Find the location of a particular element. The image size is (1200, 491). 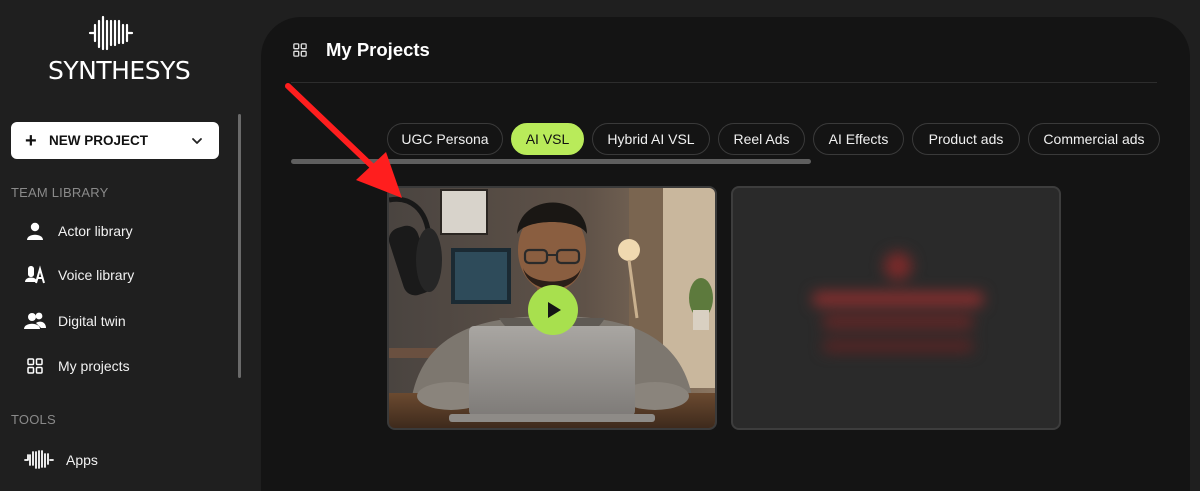

sidebar-item-my-projects: My projects is located at coordinates (77, 366).